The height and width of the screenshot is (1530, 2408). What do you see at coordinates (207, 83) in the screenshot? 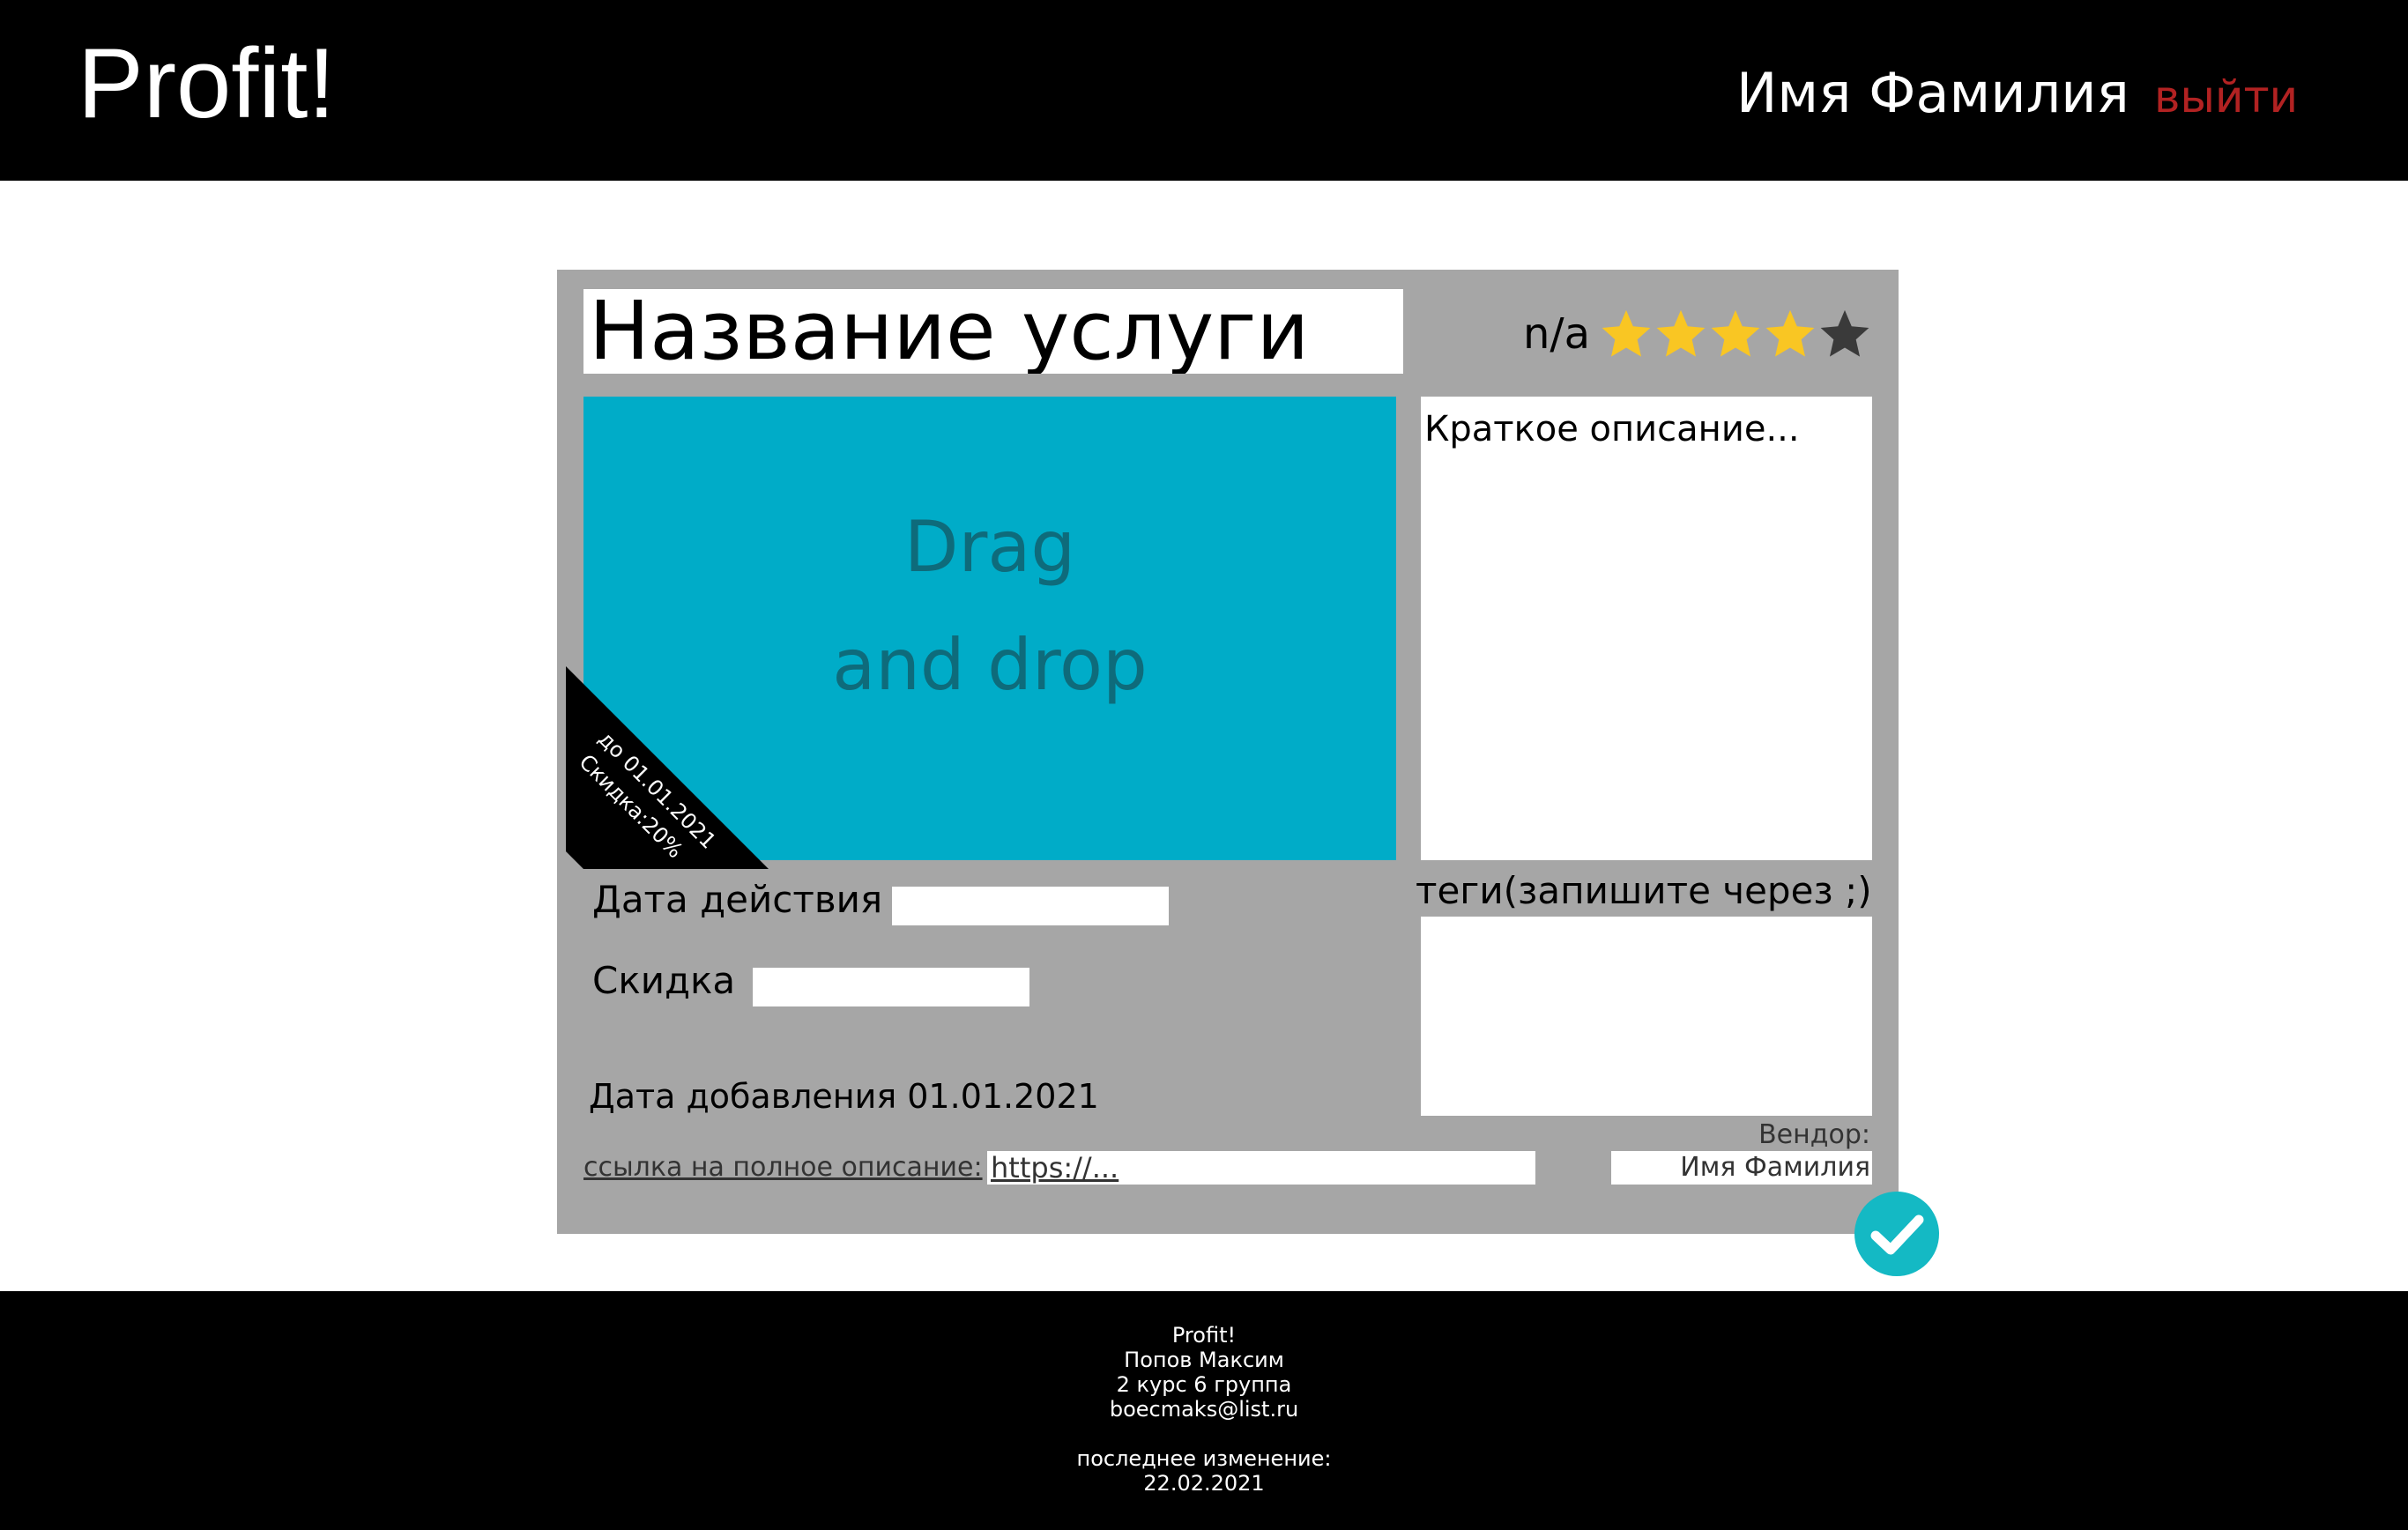
I see `app-logo: Profit!` at bounding box center [207, 83].